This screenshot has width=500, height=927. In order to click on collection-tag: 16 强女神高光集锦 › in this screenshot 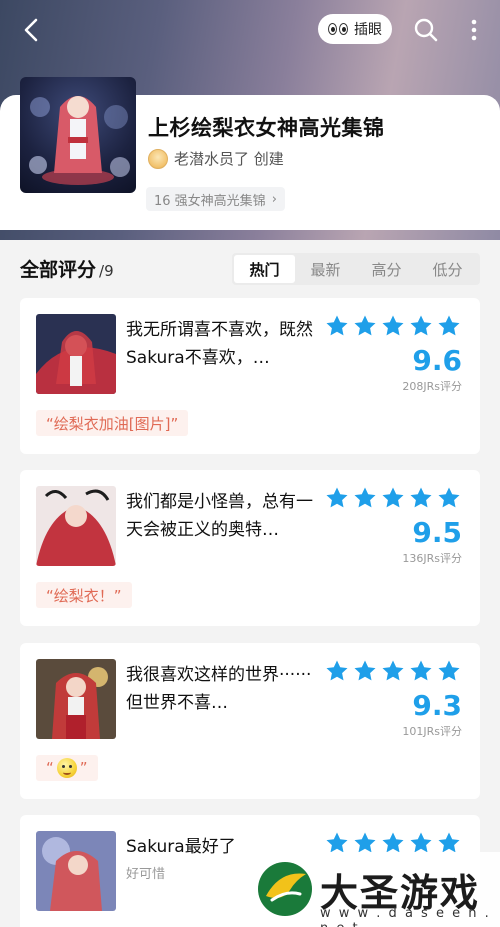, I will do `click(215, 199)`.